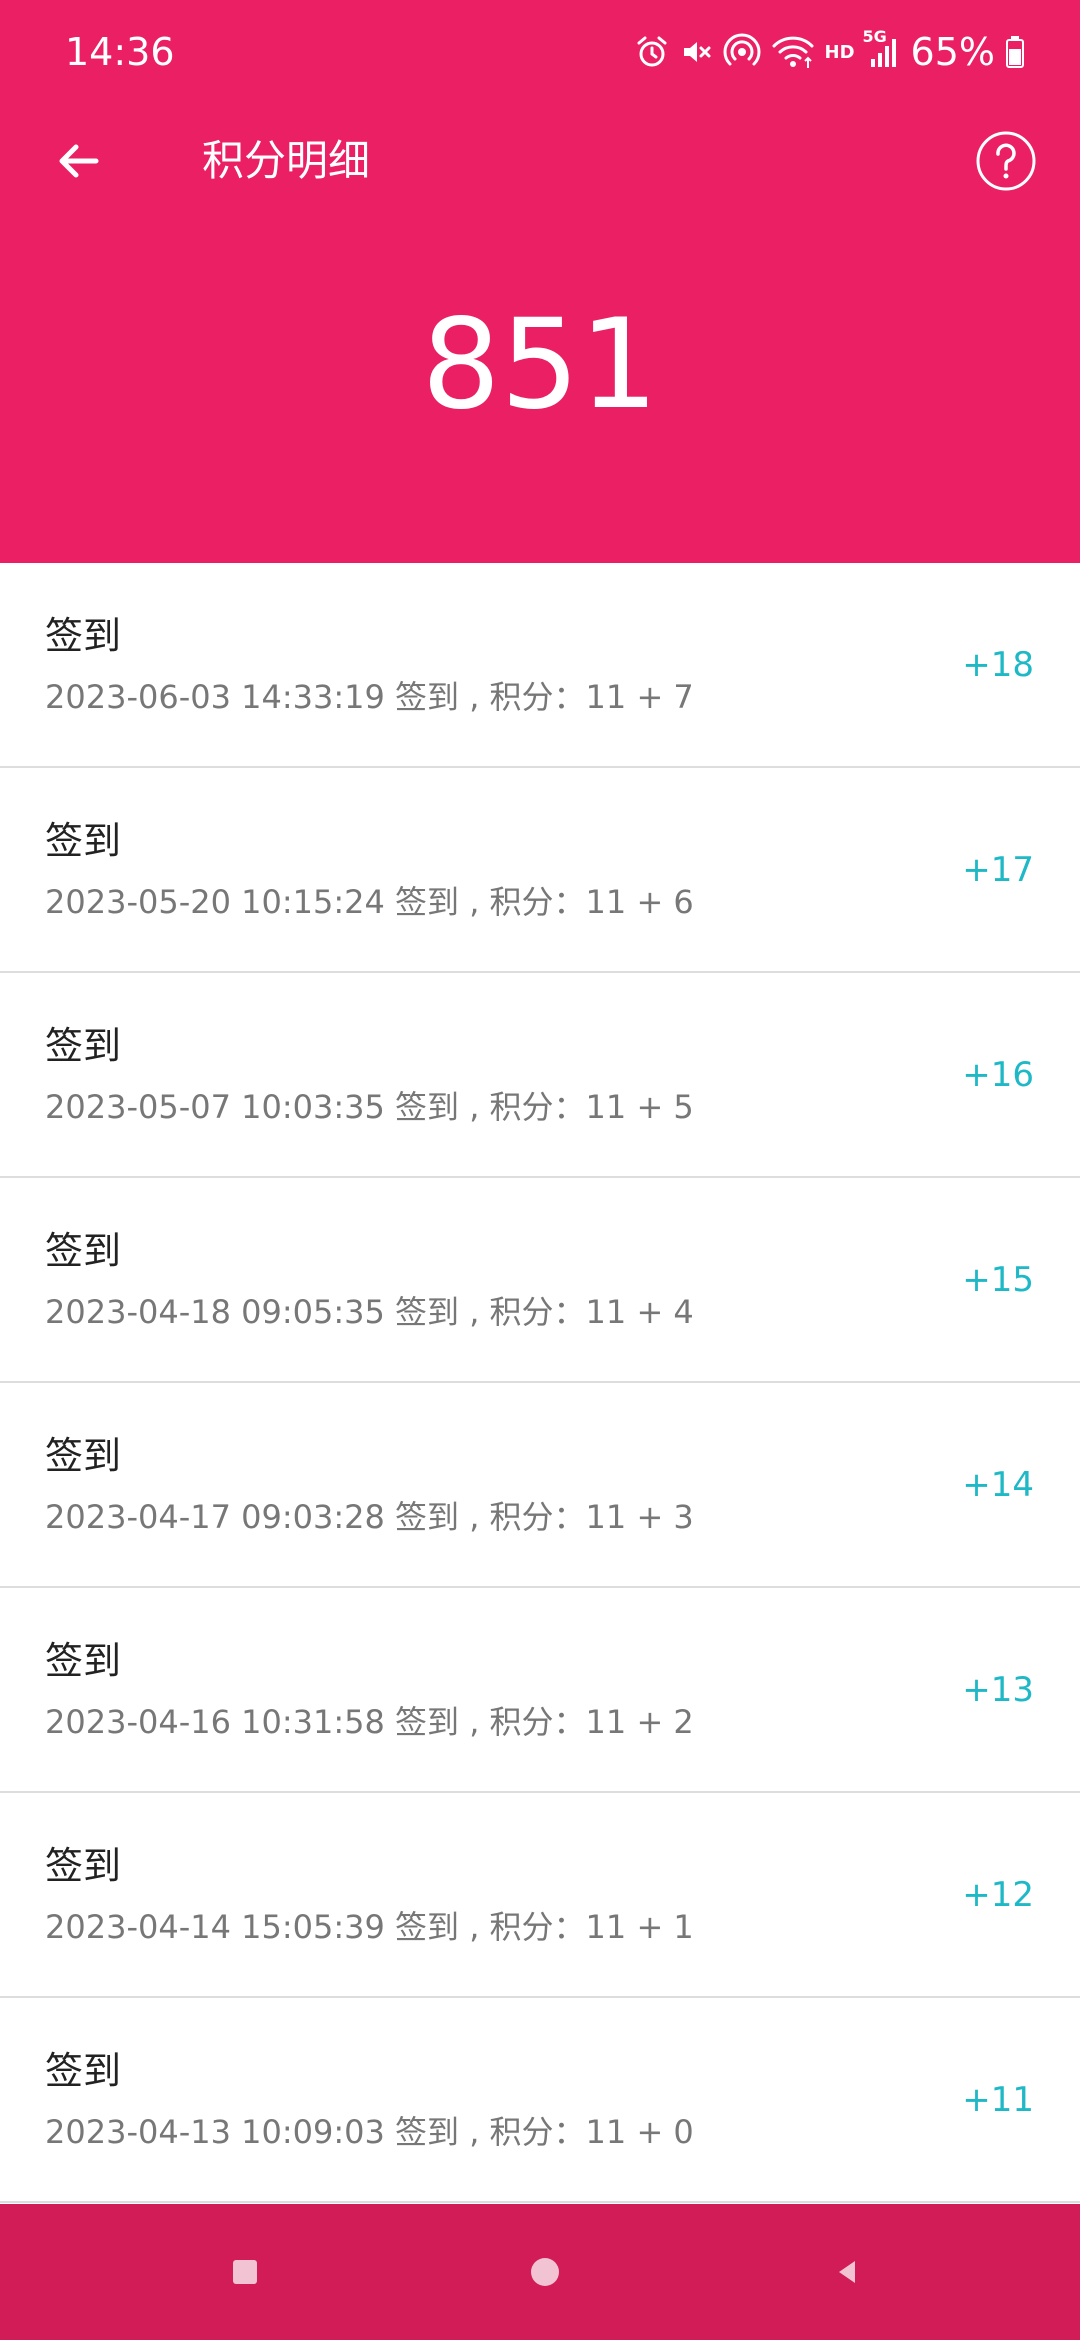 The image size is (1080, 2340). I want to click on arrow-left-icon, so click(79, 161).